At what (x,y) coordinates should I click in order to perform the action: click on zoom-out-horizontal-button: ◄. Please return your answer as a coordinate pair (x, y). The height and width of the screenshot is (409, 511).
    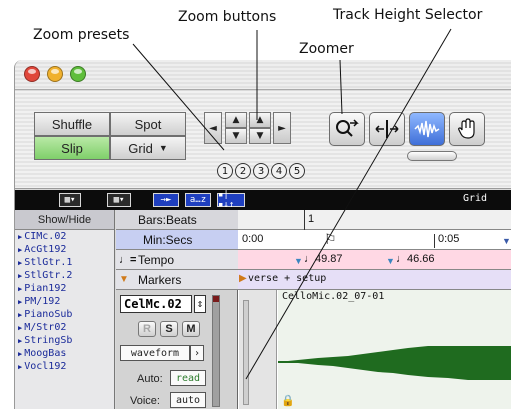
    Looking at the image, I should click on (213, 128).